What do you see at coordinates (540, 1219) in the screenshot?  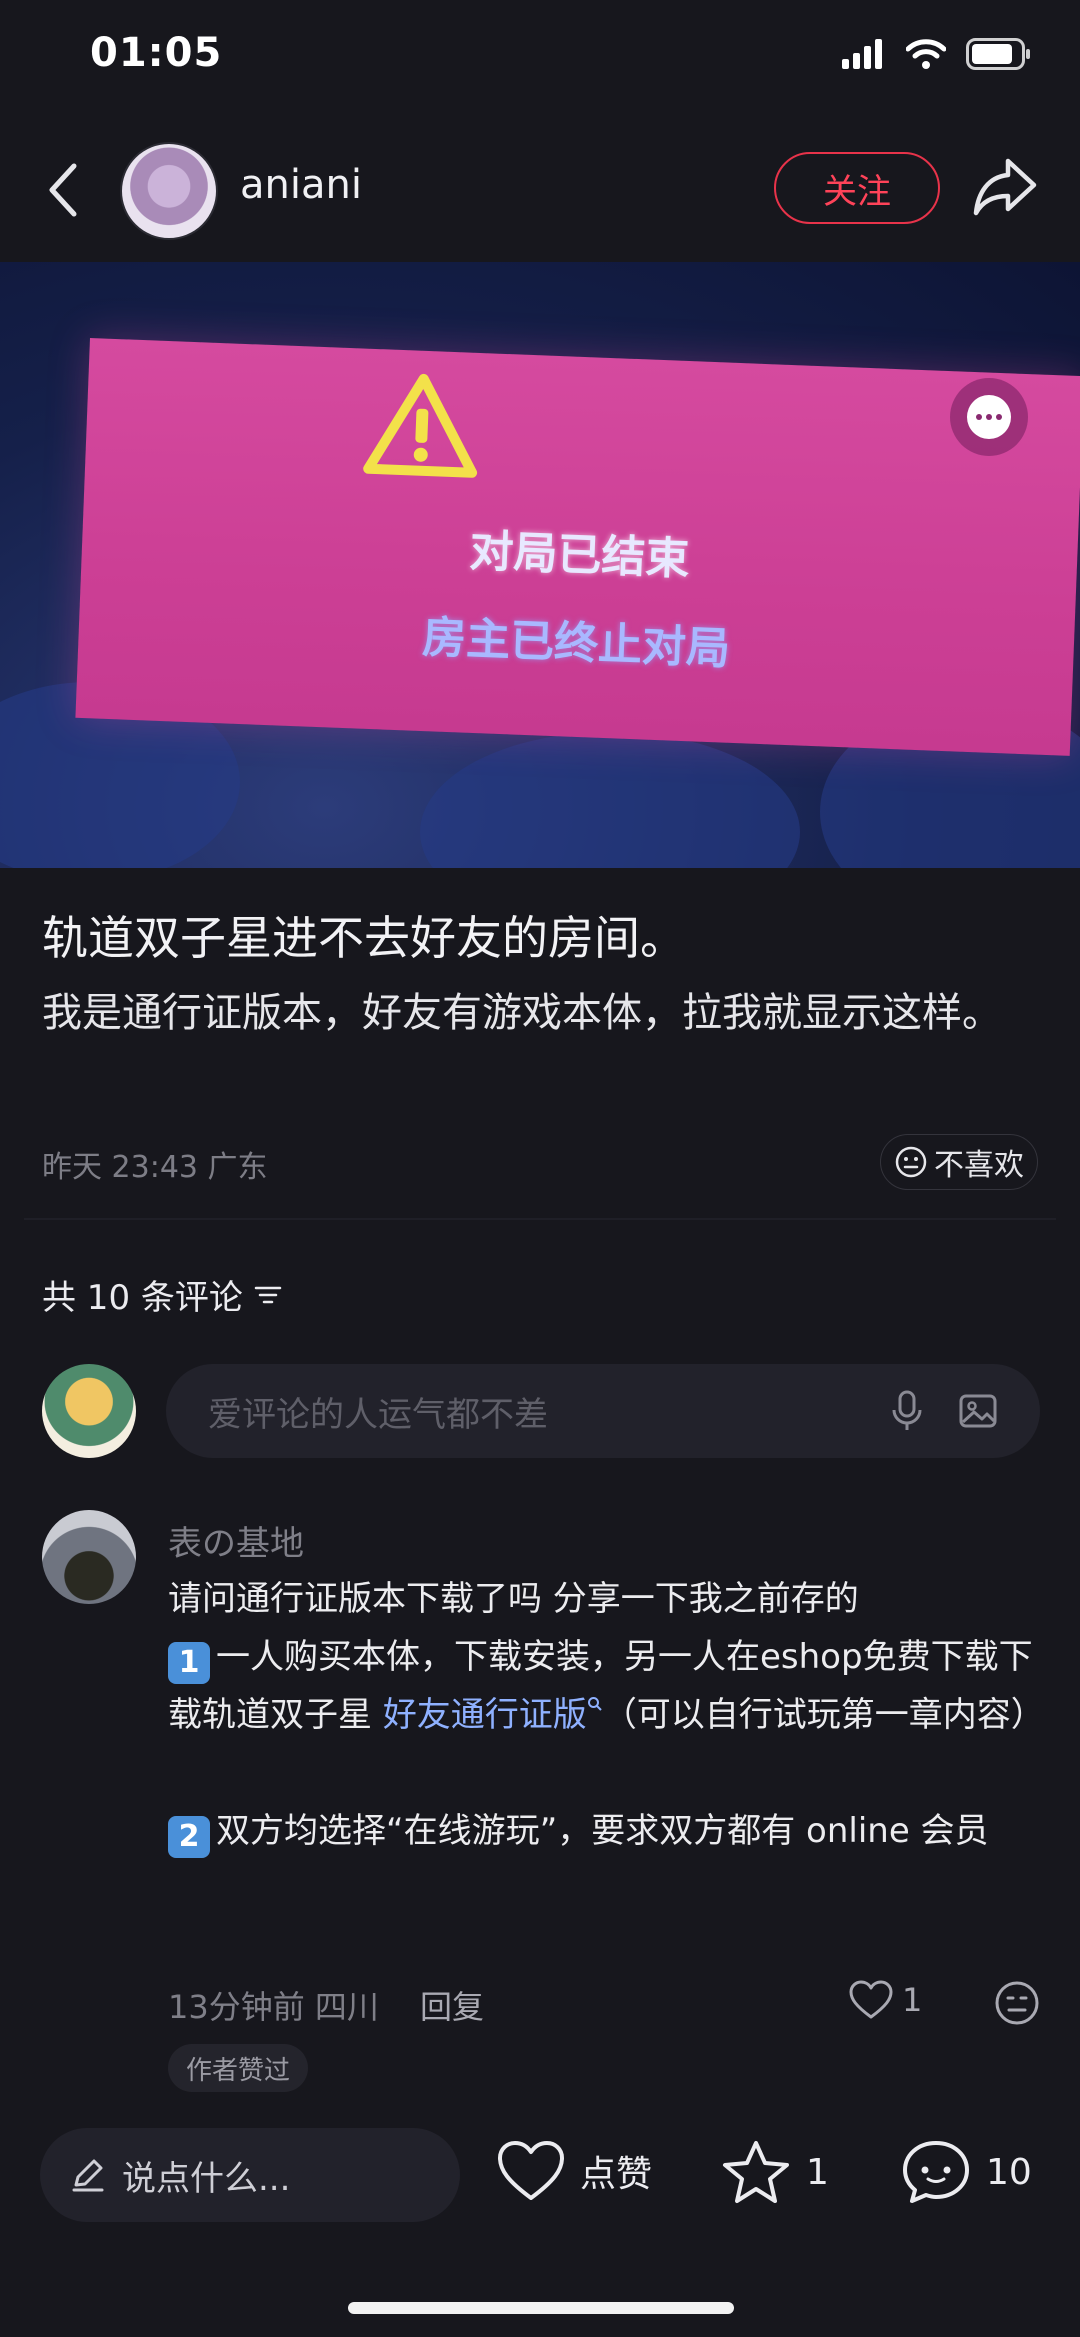 I see `divider` at bounding box center [540, 1219].